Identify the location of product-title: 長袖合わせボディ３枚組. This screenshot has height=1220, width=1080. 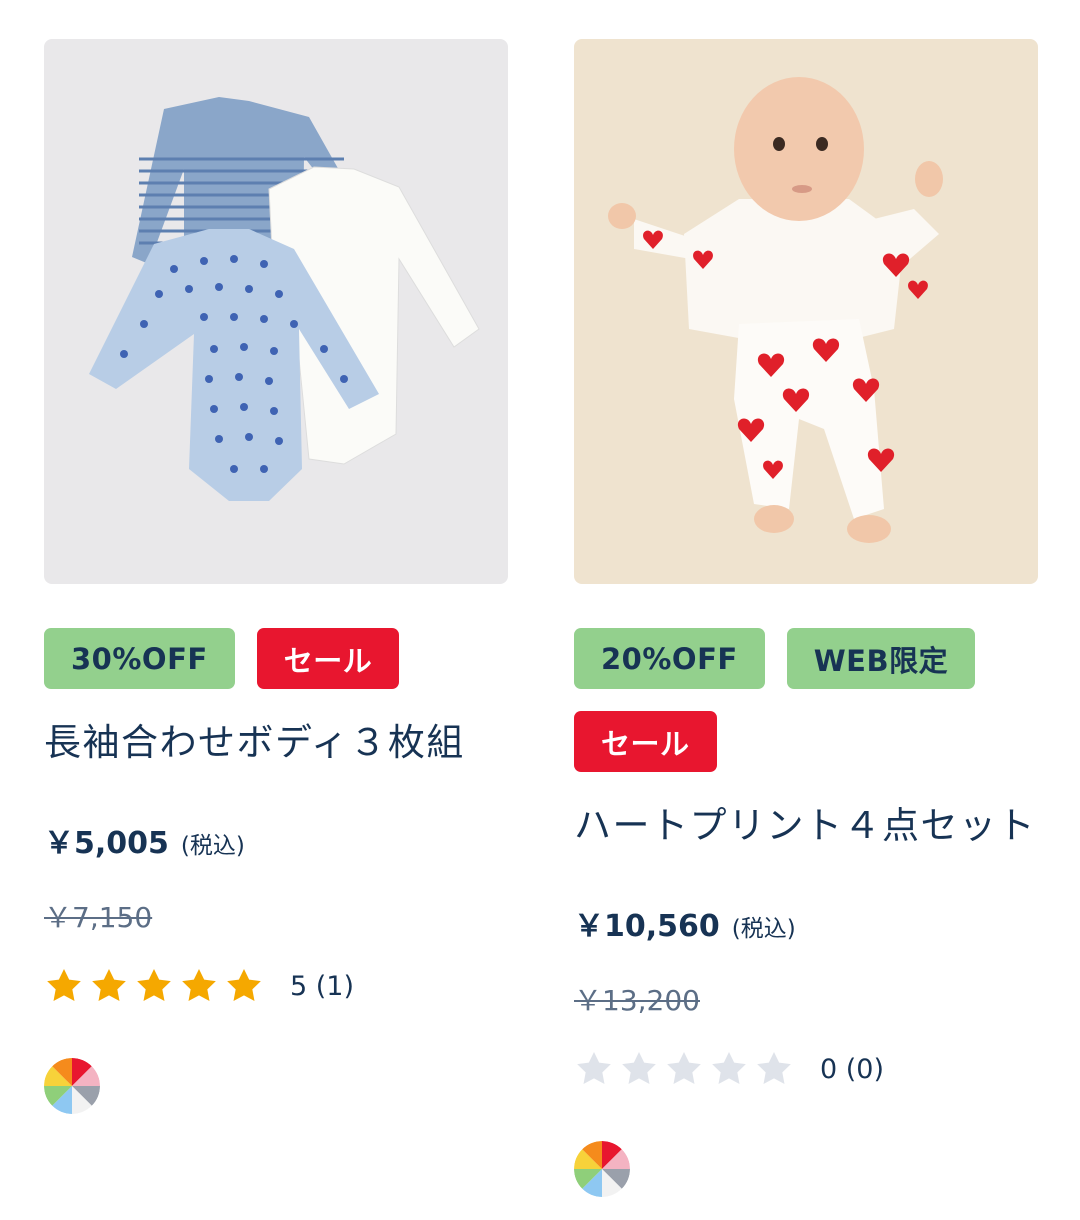
(276, 743).